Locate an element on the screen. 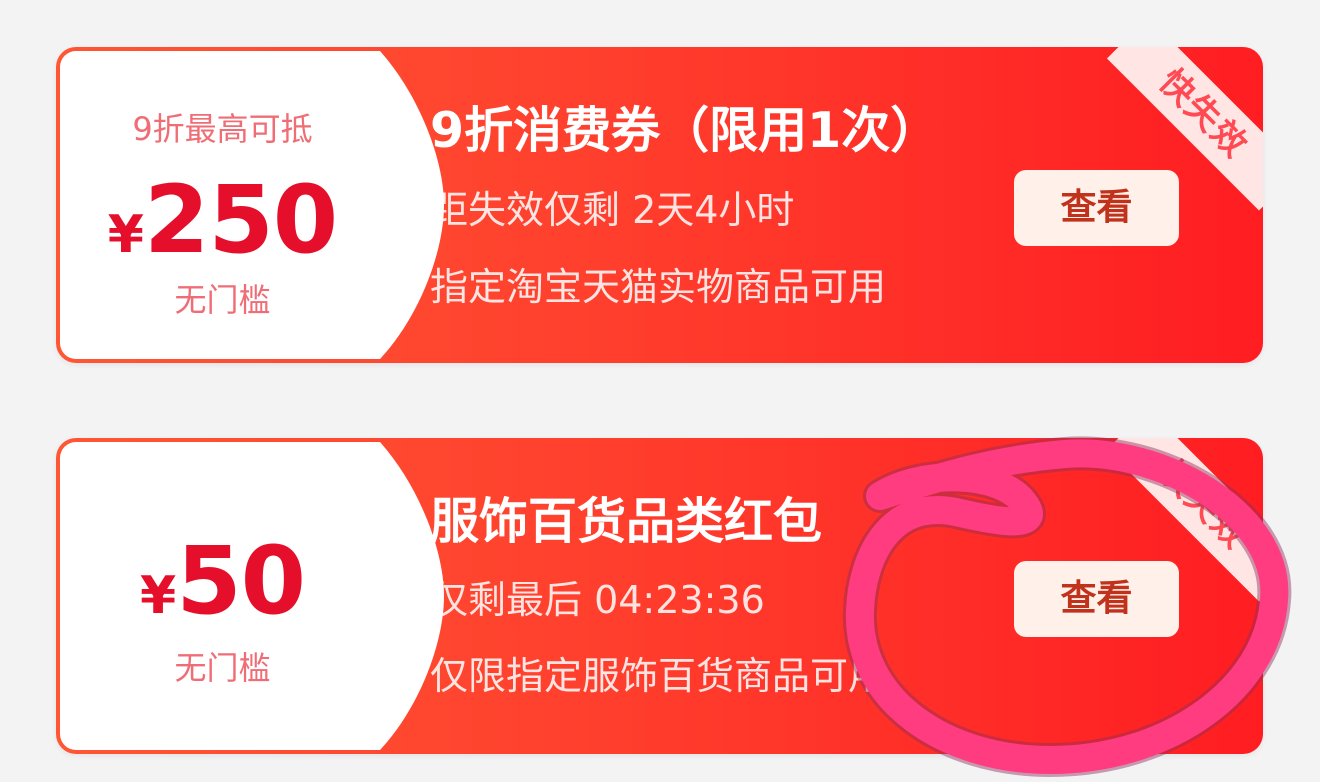 The image size is (1320, 782). amount-value: 50 is located at coordinates (240, 581).